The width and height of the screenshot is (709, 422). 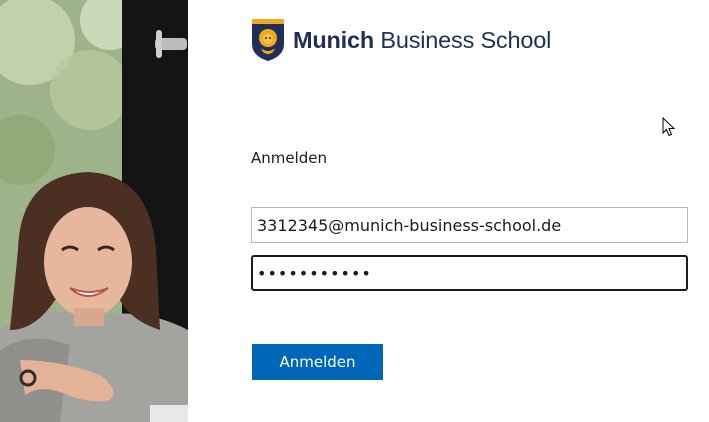 I want to click on school-name-rest: Business School, so click(x=463, y=40).